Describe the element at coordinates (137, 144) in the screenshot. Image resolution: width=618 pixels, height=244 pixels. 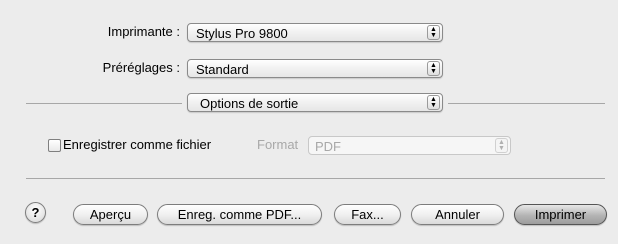
I see `save-to-file-label: Enregistrer comme fichier` at that location.